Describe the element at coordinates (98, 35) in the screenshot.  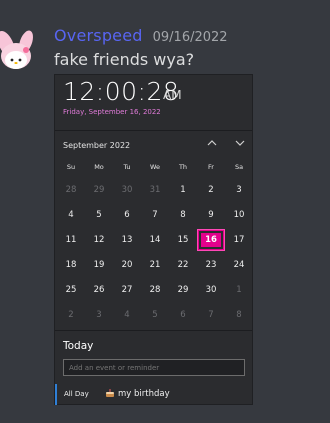
I see `username: Overspeed` at that location.